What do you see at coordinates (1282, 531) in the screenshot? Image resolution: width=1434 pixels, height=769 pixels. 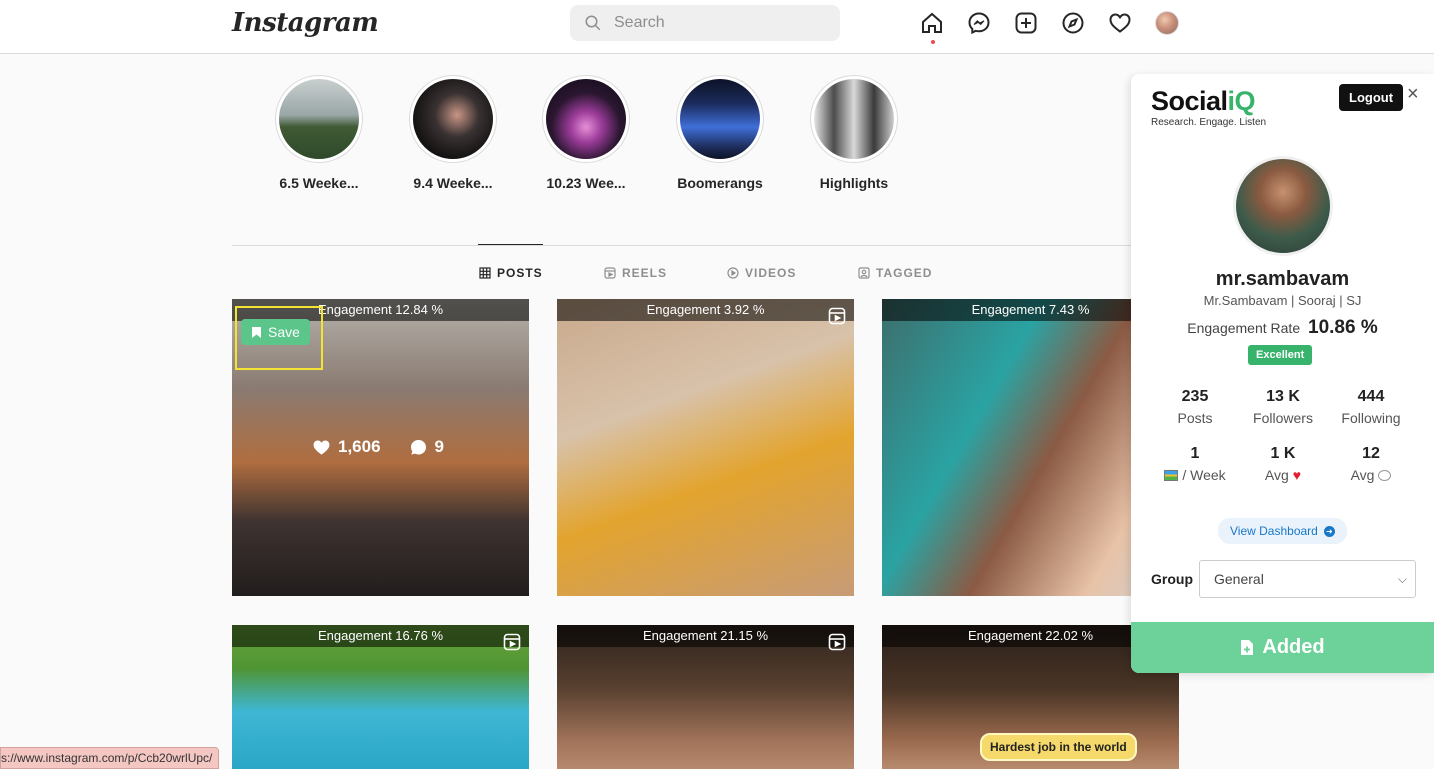 I see `view-dashboard-button: View Dashboard ➜` at bounding box center [1282, 531].